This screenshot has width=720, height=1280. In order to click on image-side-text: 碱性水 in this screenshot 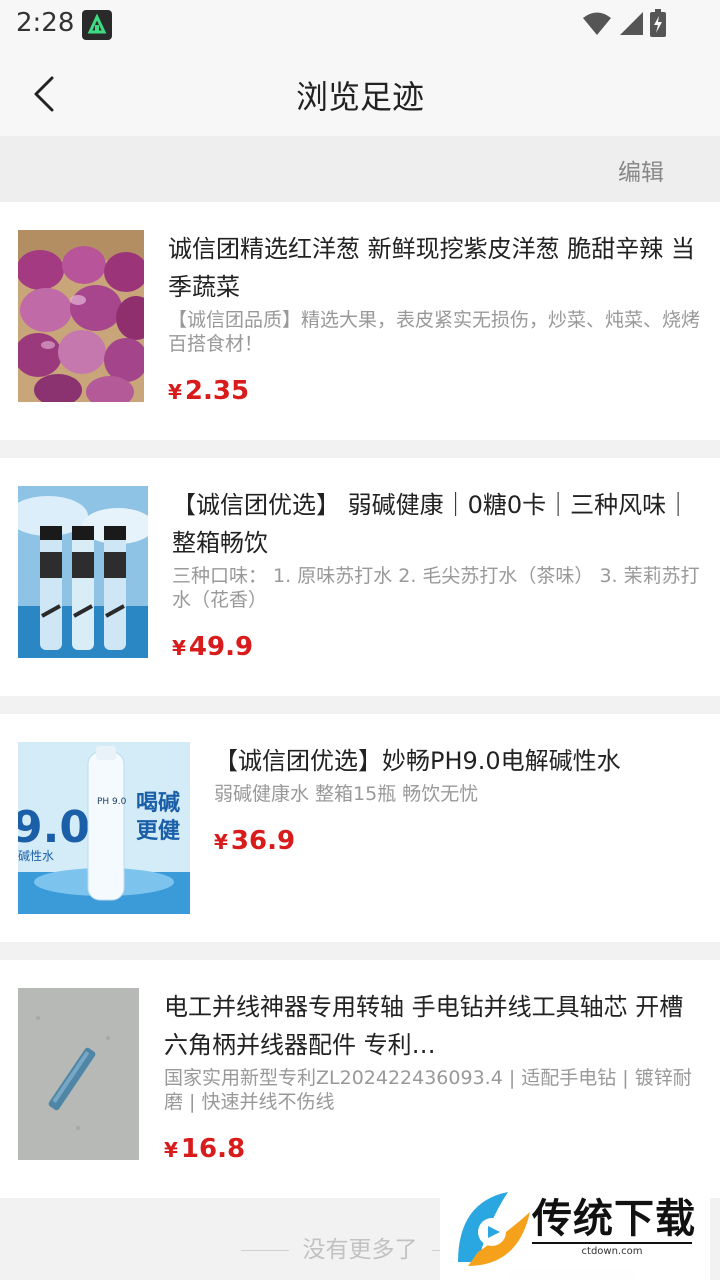, I will do `click(36, 856)`.